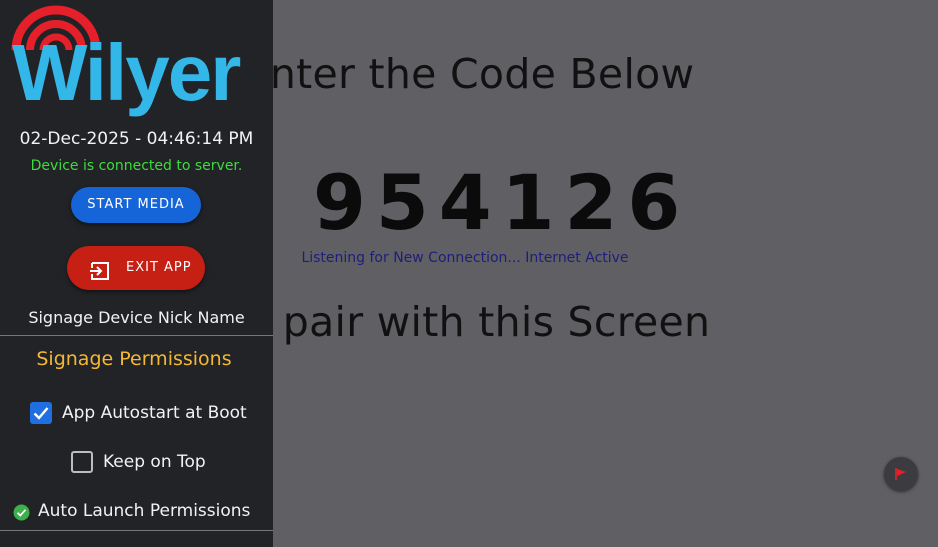 This screenshot has height=547, width=938. Describe the element at coordinates (136, 530) in the screenshot. I see `section-divider-bottom` at that location.